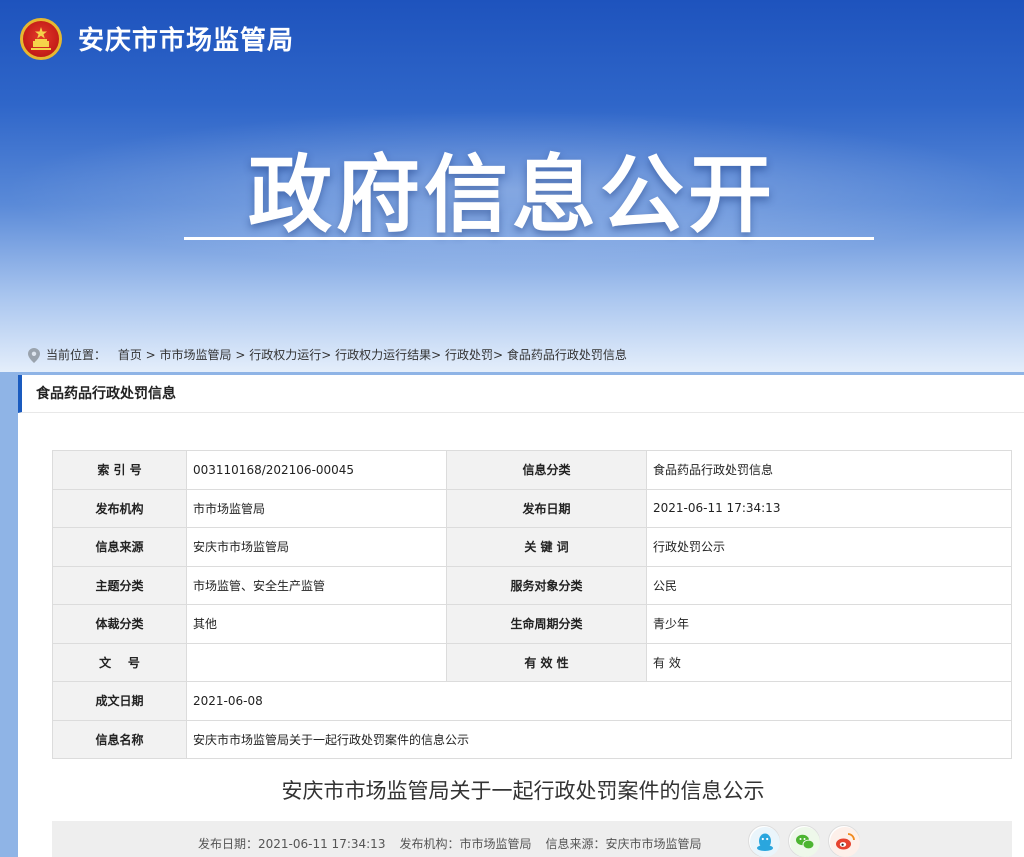 This screenshot has height=857, width=1024. I want to click on meta-value: 有 效, so click(829, 662).